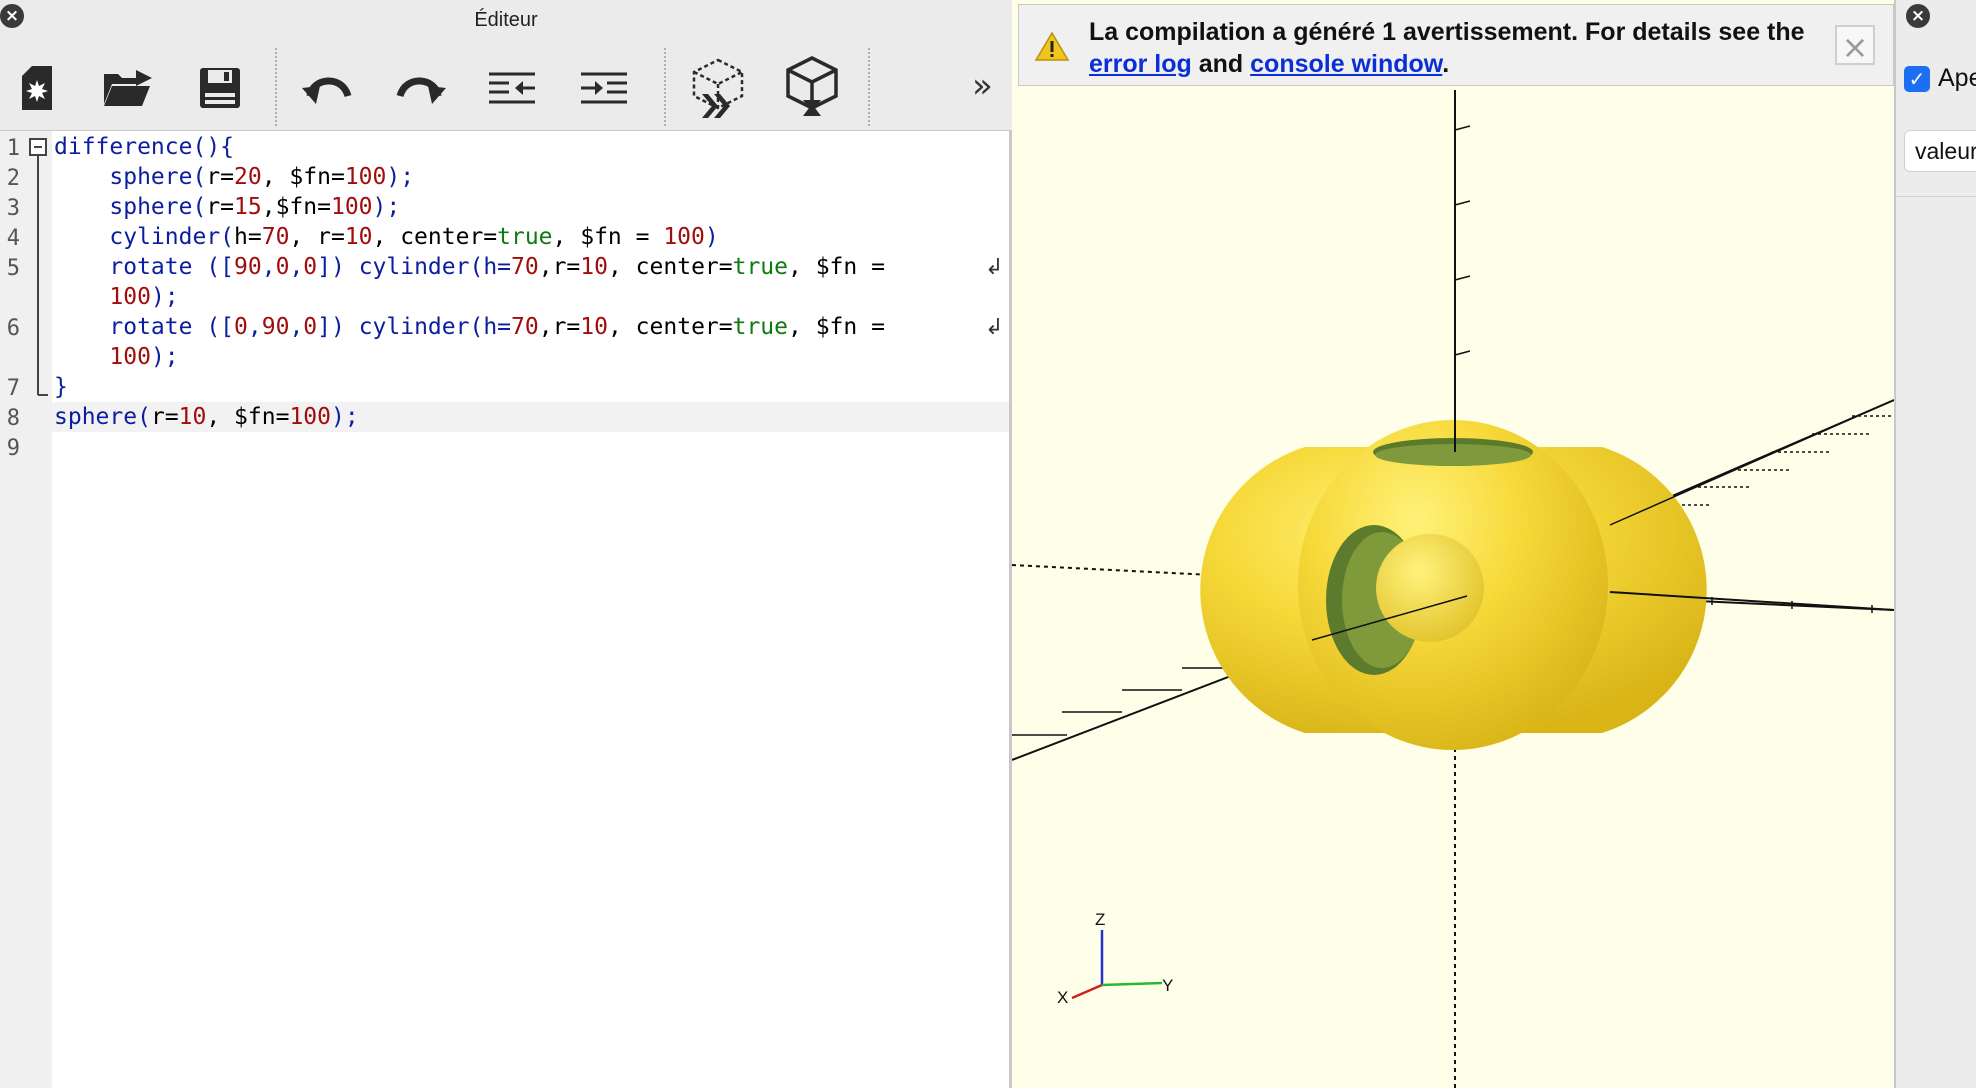  I want to click on indent-icon, so click(604, 88).